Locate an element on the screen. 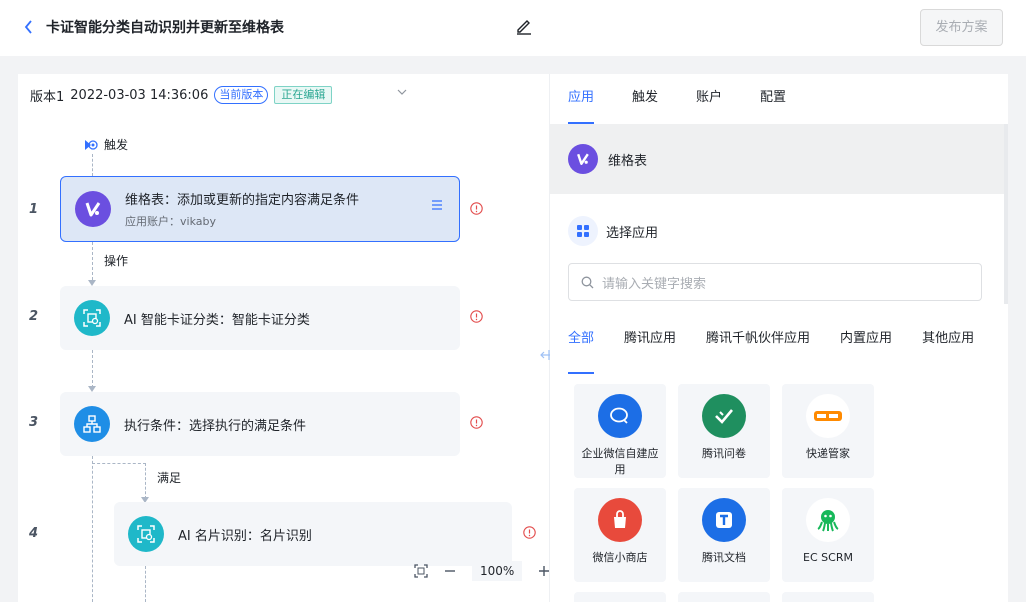  tab-account: 账户 is located at coordinates (709, 99).